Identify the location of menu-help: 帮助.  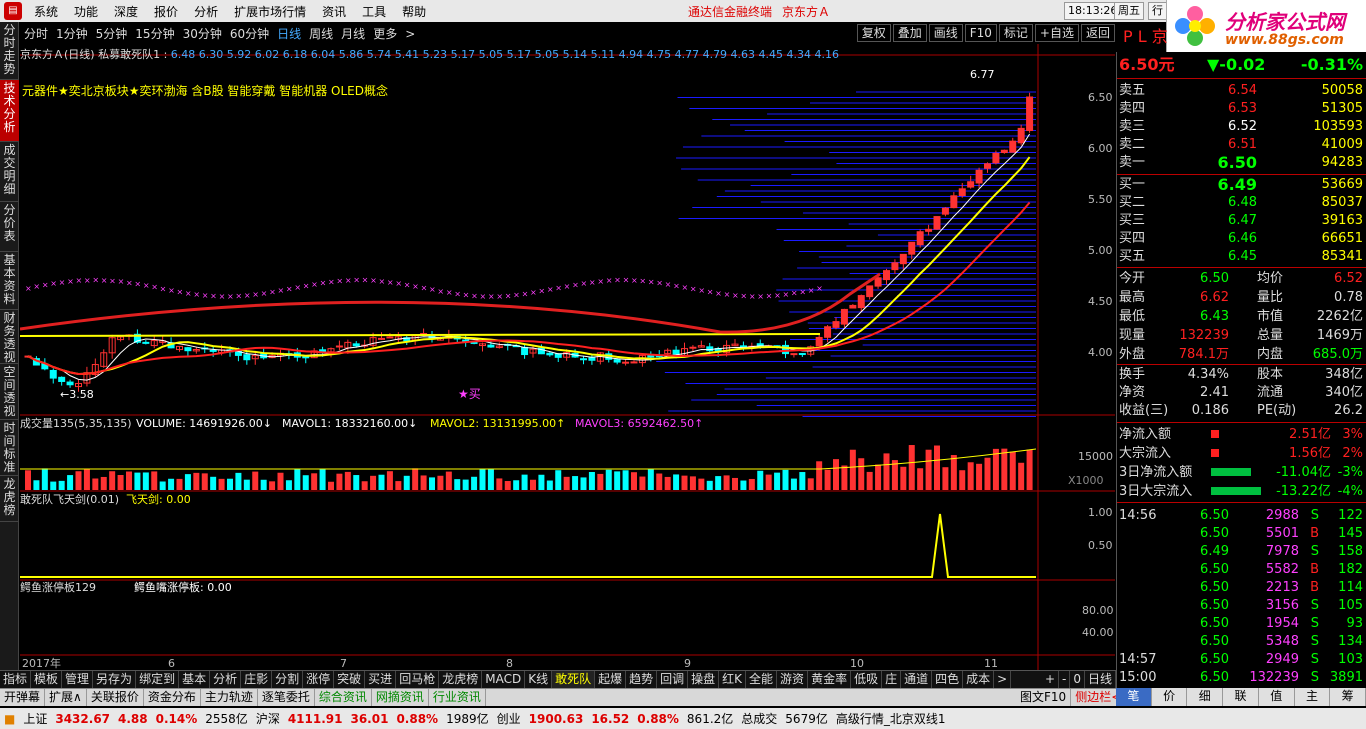
(414, 11).